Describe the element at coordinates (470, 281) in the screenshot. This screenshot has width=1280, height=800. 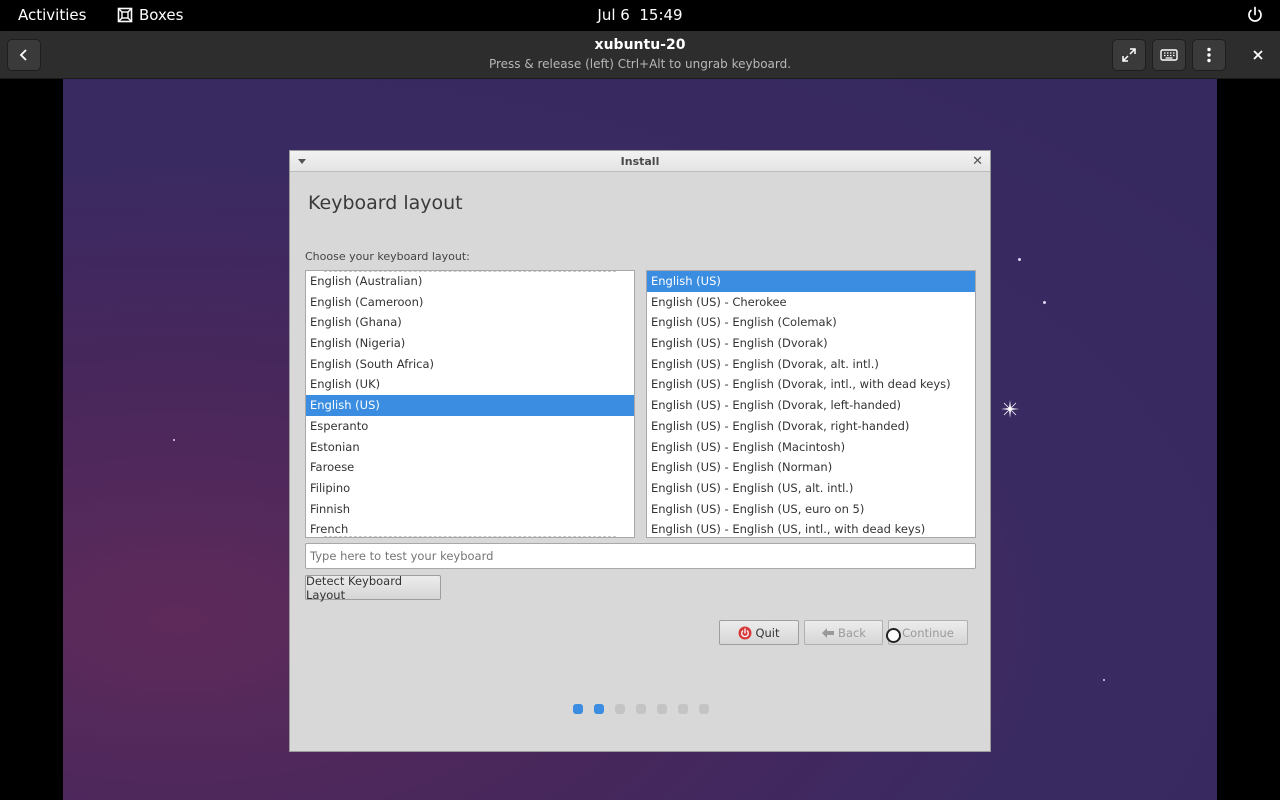
I see `layout-list-item: English (Australian)` at that location.